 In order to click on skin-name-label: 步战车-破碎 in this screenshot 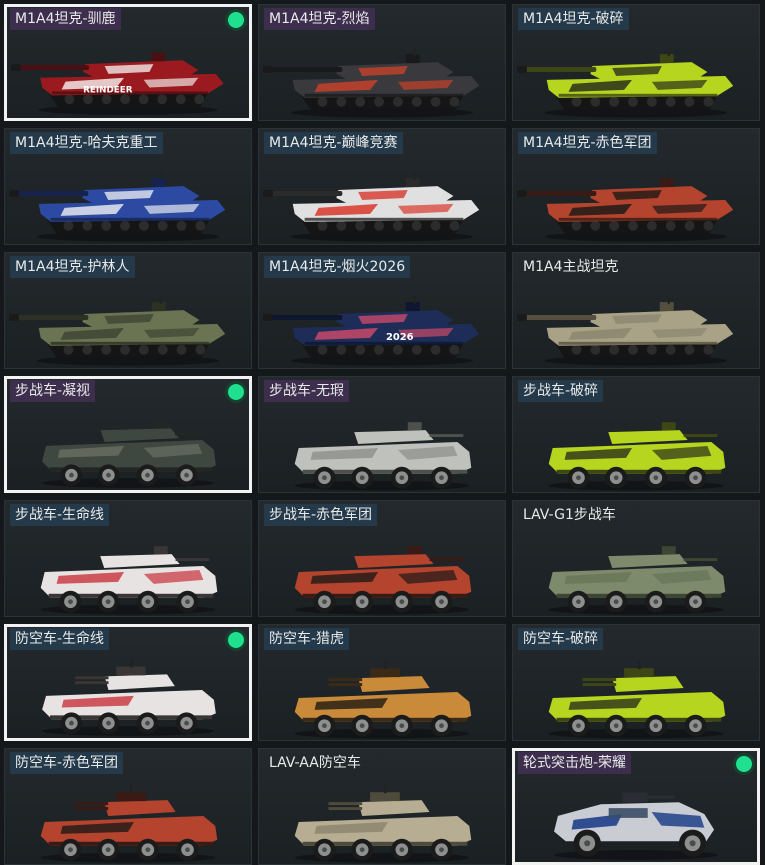, I will do `click(561, 391)`.